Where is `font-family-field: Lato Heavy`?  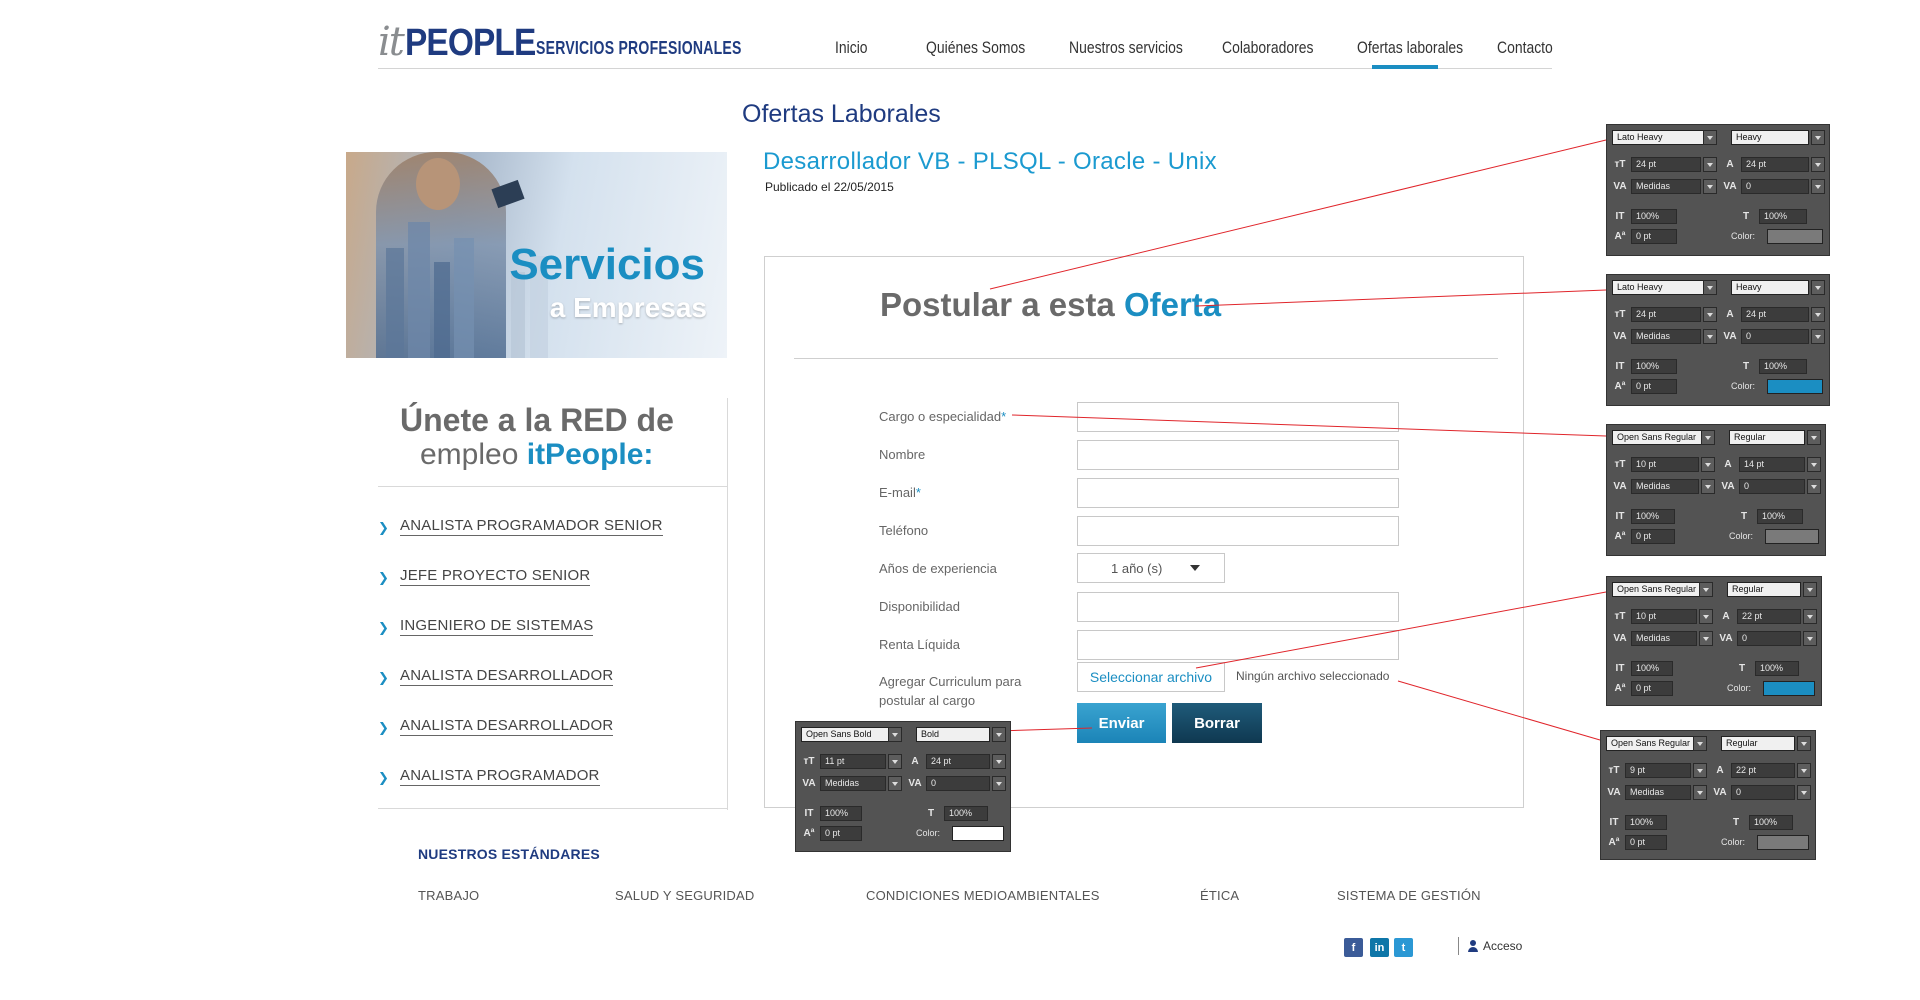 font-family-field: Lato Heavy is located at coordinates (1658, 287).